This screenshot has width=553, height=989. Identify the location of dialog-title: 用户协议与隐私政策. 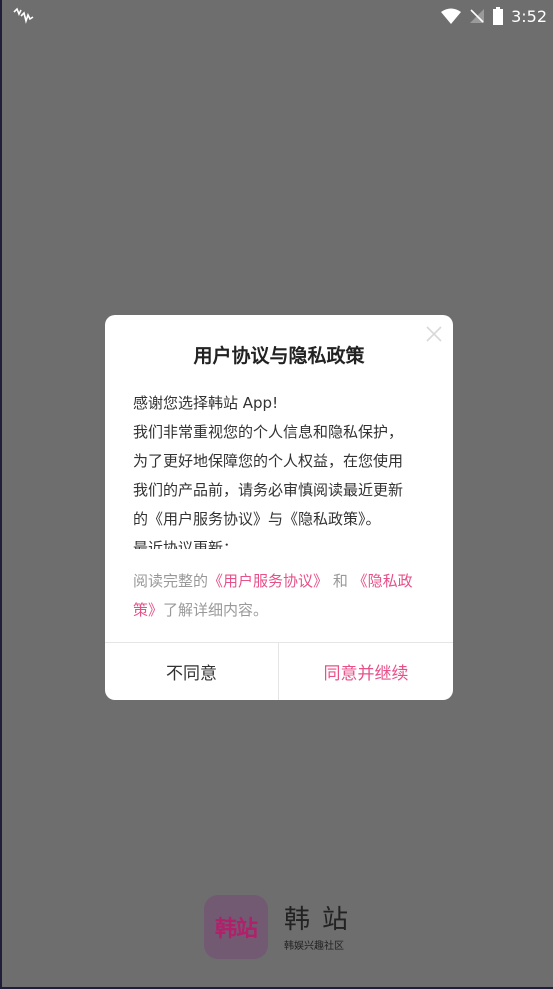
(279, 356).